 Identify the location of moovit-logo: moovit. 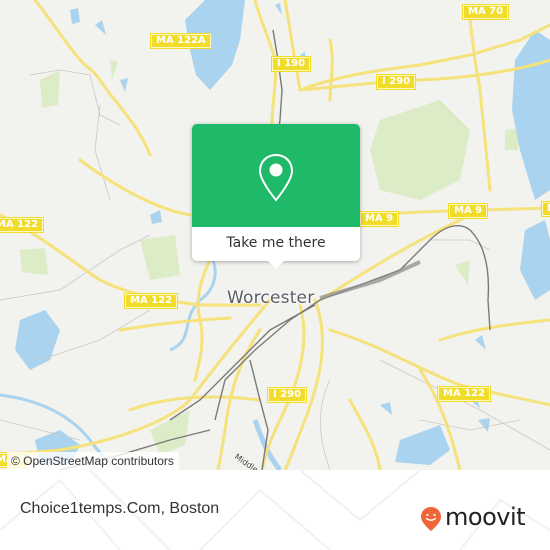
(473, 518).